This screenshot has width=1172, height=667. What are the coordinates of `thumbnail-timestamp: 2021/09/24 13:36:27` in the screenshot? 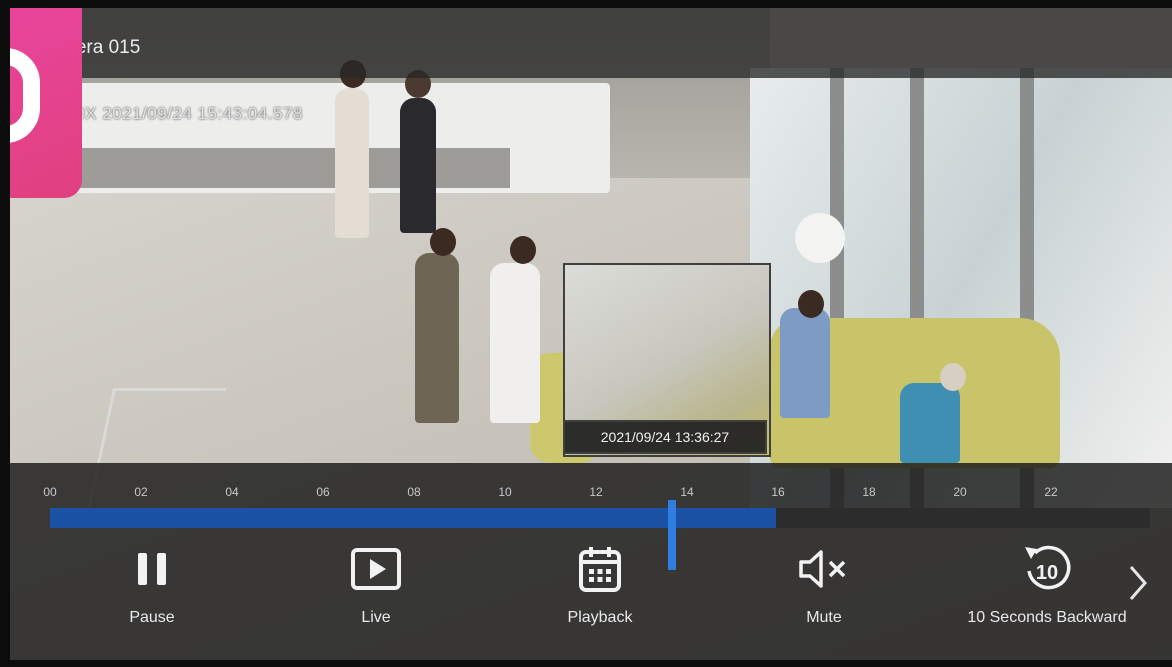 It's located at (665, 437).